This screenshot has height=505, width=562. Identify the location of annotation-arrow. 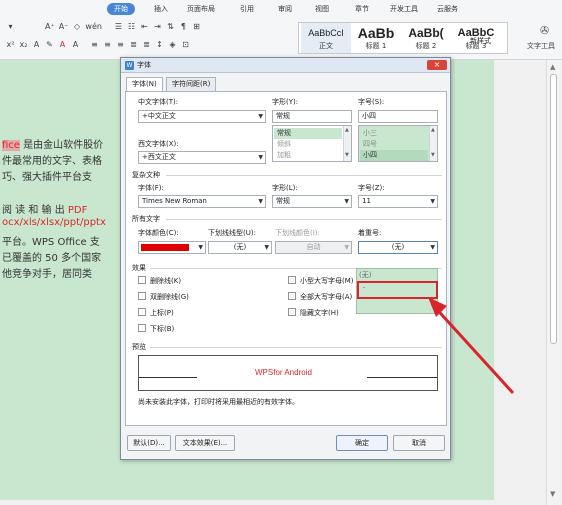
(471, 346).